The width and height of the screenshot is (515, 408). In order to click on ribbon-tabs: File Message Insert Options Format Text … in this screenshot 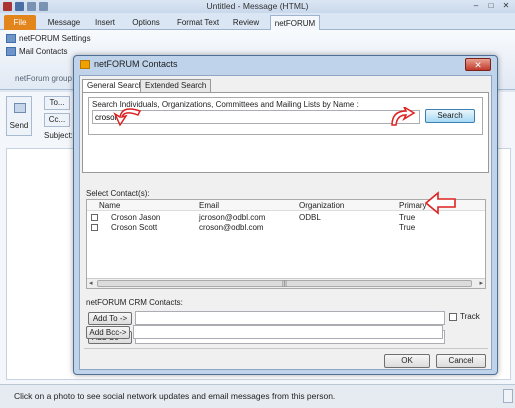, I will do `click(257, 21)`.